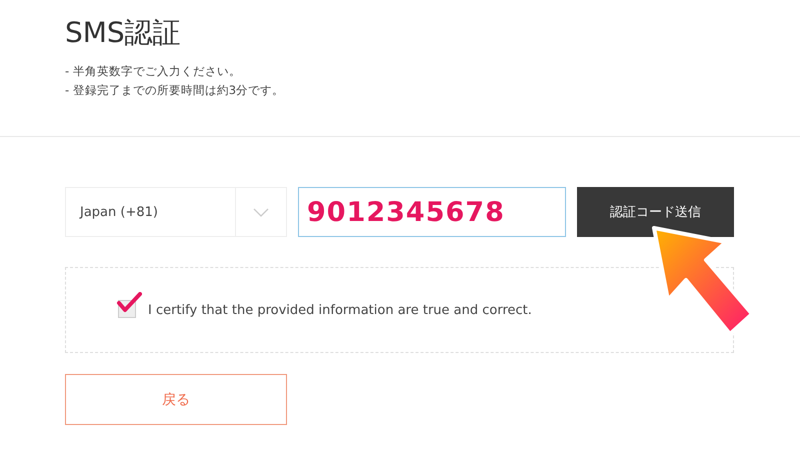 This screenshot has height=450, width=800. I want to click on note-text: - 登録完了までの所要時間は約3分です。, so click(175, 90).